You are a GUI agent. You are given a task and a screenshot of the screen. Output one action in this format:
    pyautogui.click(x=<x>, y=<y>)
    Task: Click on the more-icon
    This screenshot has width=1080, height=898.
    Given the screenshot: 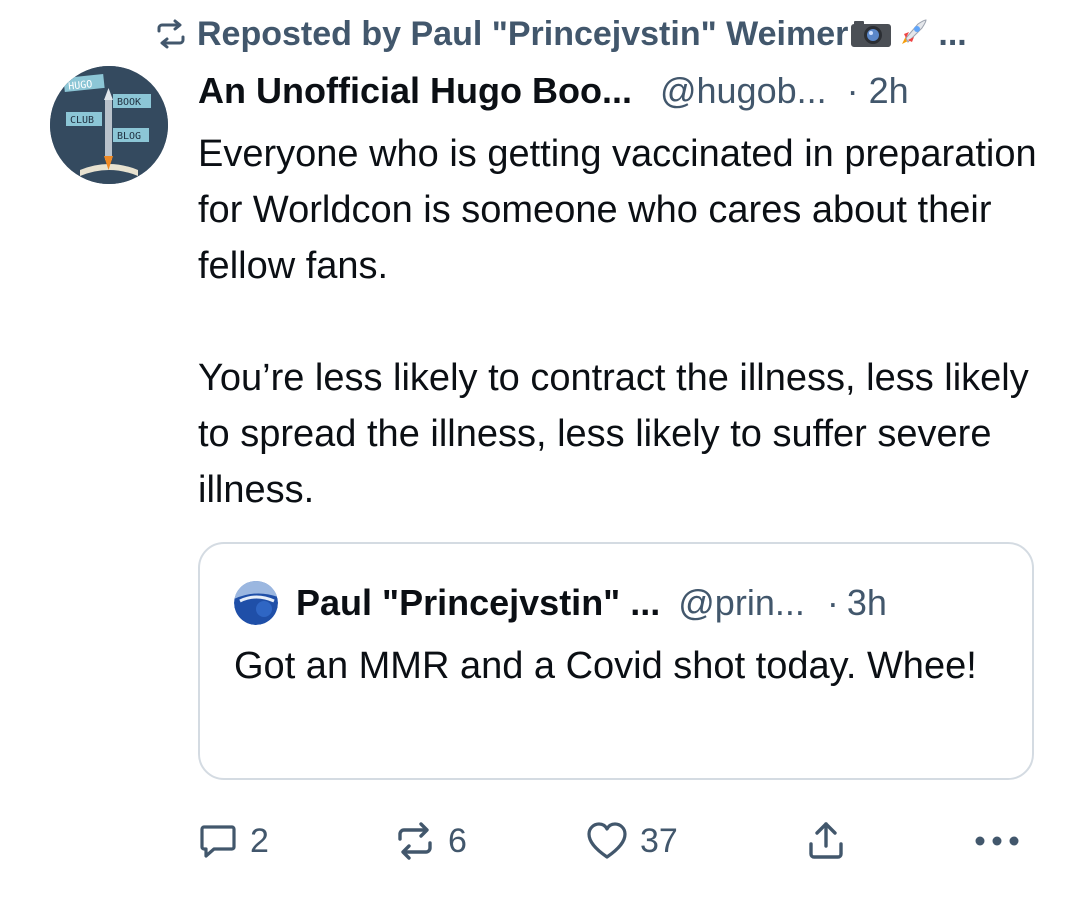 What is the action you would take?
    pyautogui.click(x=997, y=841)
    